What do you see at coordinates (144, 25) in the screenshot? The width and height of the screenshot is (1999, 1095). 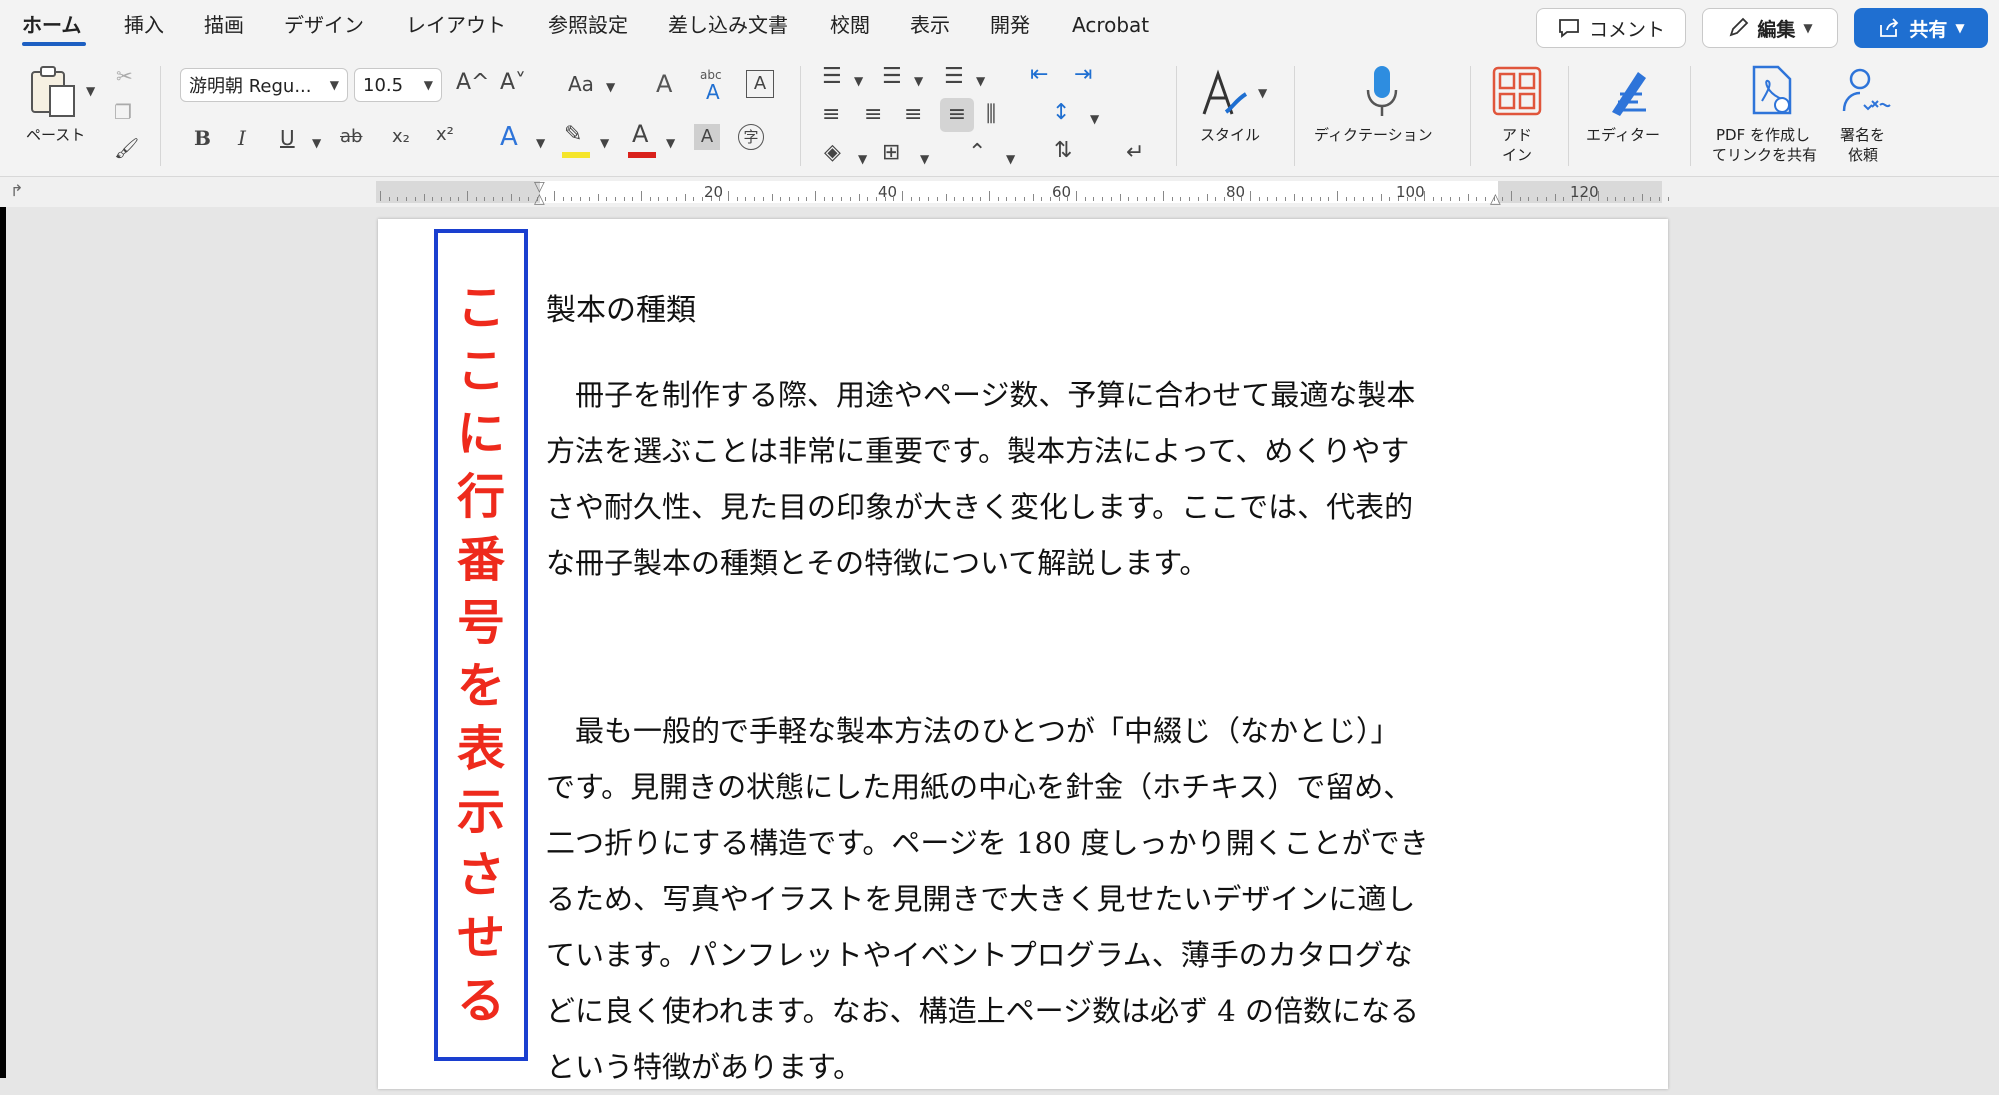 I see `tab-insert: 挿入` at bounding box center [144, 25].